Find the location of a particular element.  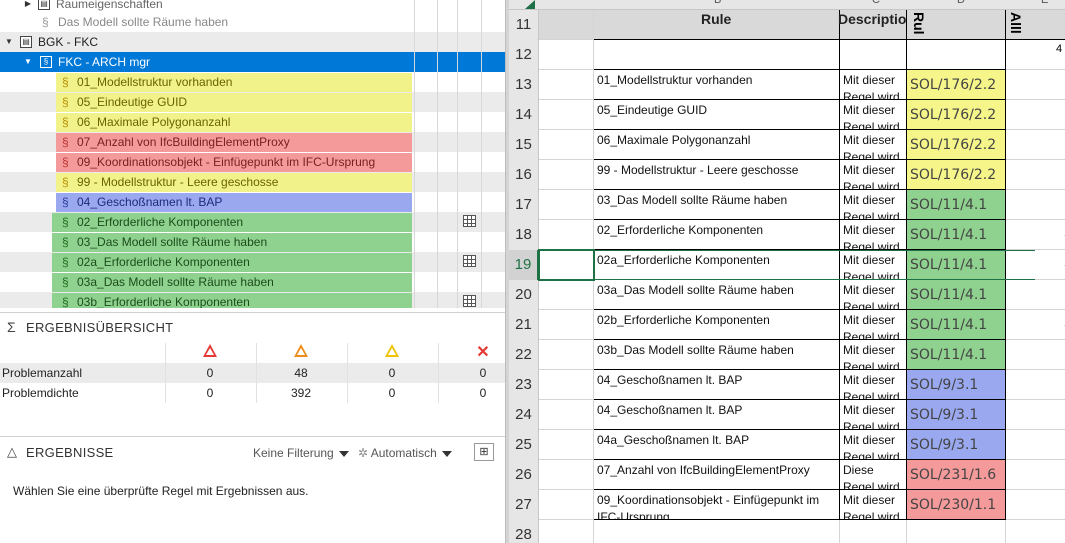

cell-b28 is located at coordinates (717, 531).